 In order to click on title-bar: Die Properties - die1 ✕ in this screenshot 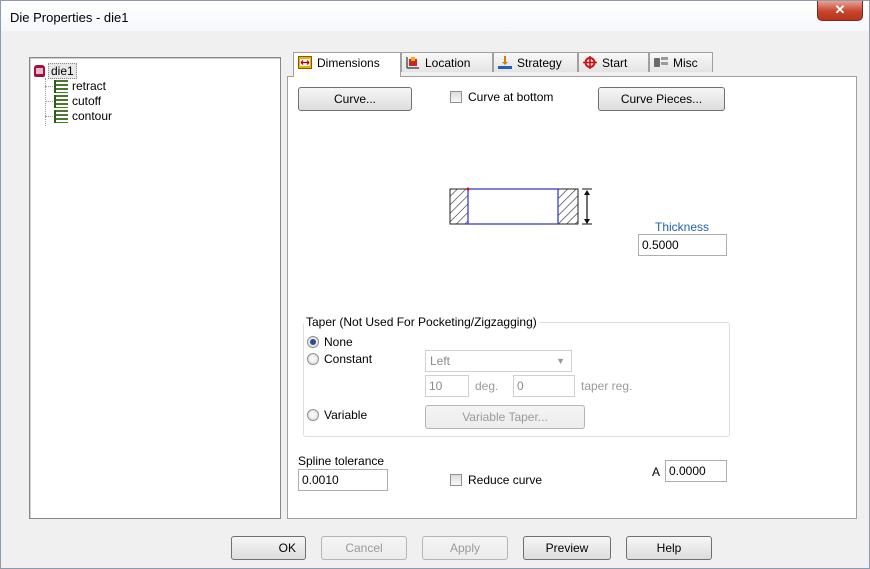, I will do `click(435, 16)`.